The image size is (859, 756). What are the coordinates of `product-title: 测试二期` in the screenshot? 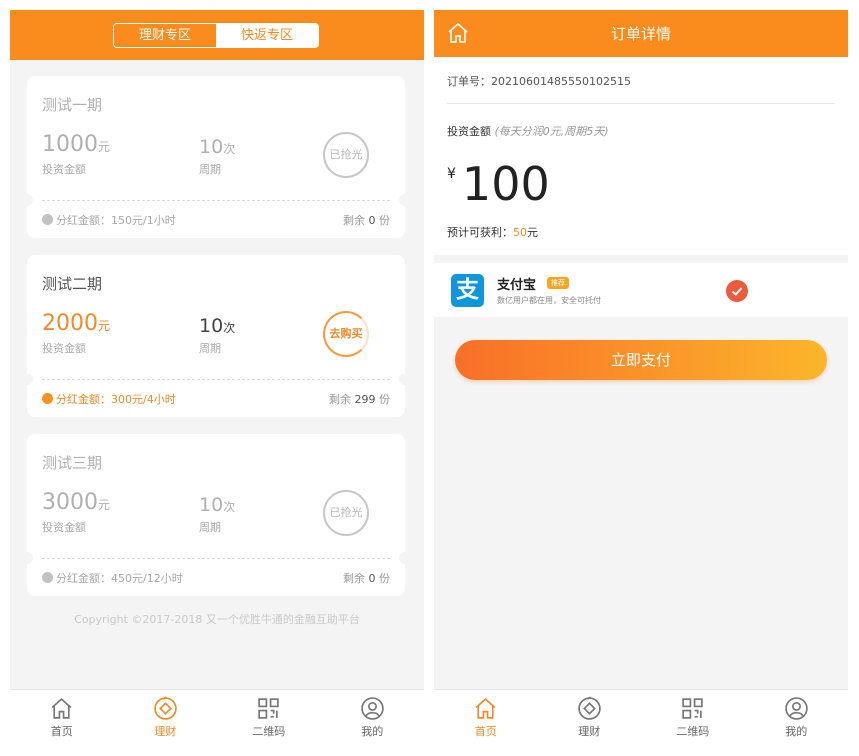 It's located at (72, 284).